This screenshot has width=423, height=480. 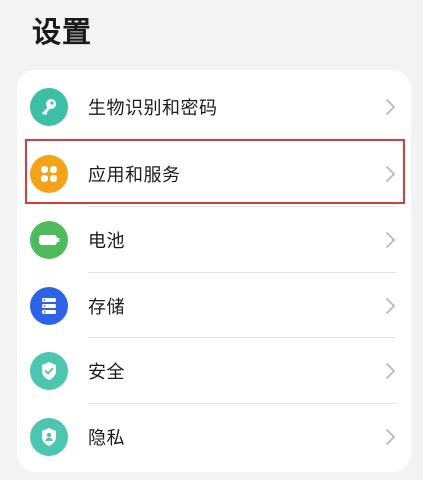 I want to click on settings-item-label: 电池, so click(x=106, y=241).